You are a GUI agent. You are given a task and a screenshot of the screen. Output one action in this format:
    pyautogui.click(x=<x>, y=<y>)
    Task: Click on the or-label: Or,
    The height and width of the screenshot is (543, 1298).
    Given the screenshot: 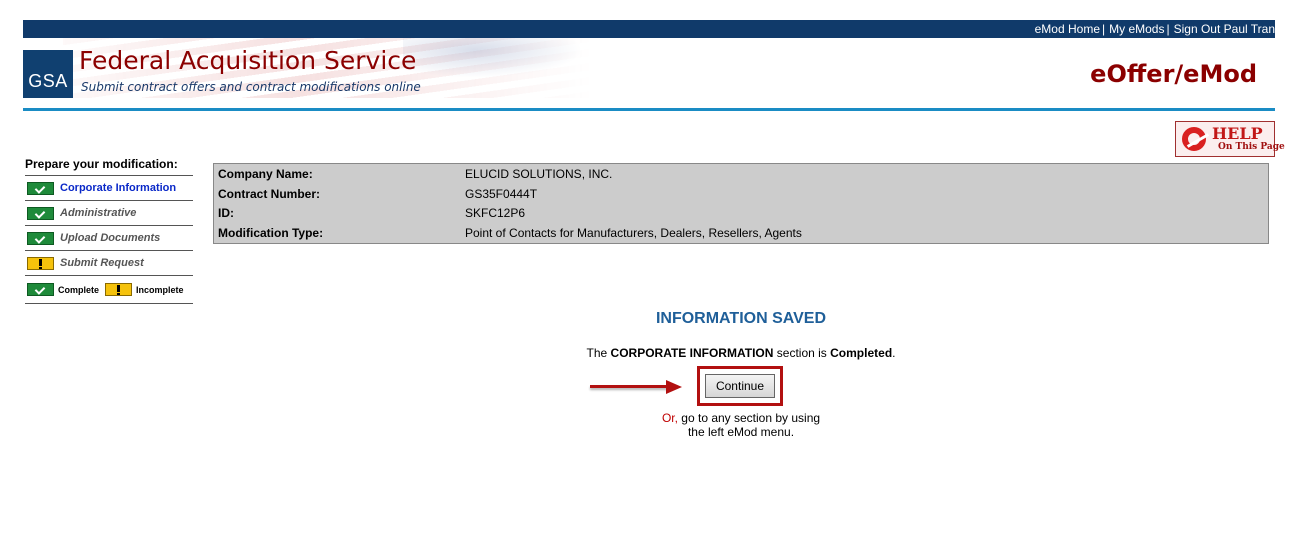 What is the action you would take?
    pyautogui.click(x=669, y=418)
    